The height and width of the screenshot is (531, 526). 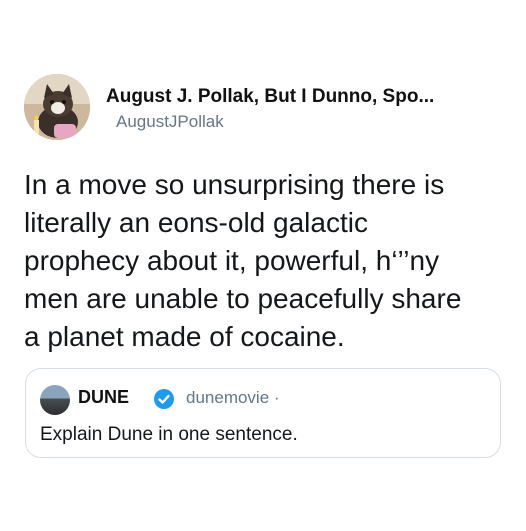 What do you see at coordinates (169, 434) in the screenshot?
I see `quoted-tweet-text: Explain Dune in one sentence.` at bounding box center [169, 434].